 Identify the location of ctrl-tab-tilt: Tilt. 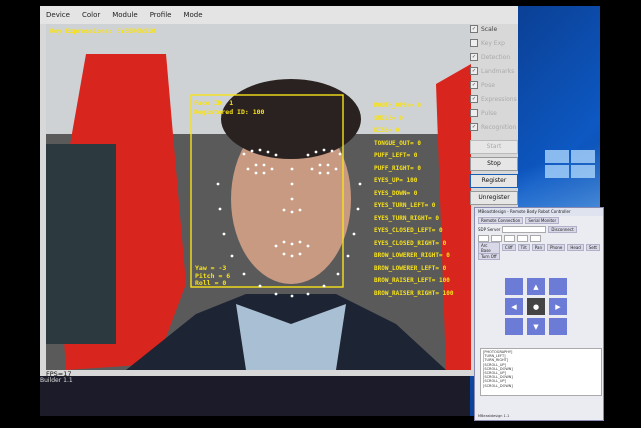
(523, 247).